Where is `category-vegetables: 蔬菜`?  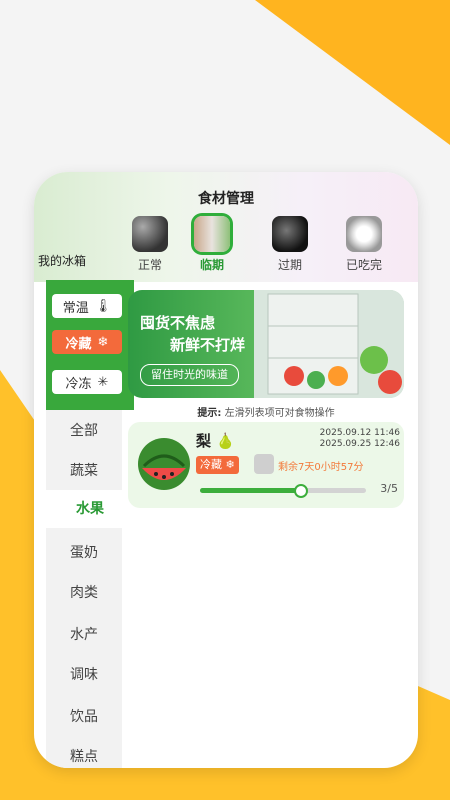 category-vegetables: 蔬菜 is located at coordinates (84, 470).